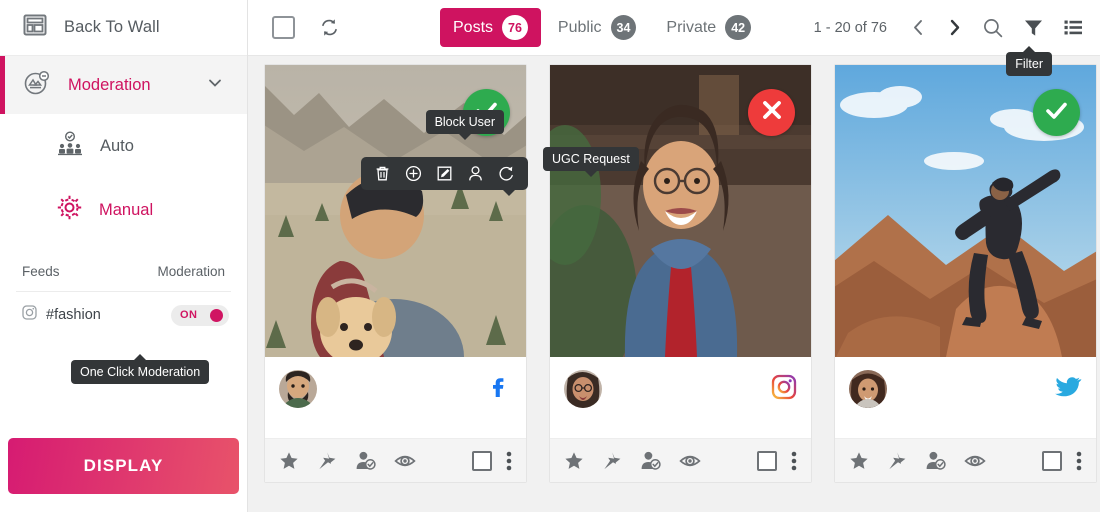 This screenshot has width=1100, height=512. I want to click on tab-label: Posts, so click(473, 27).